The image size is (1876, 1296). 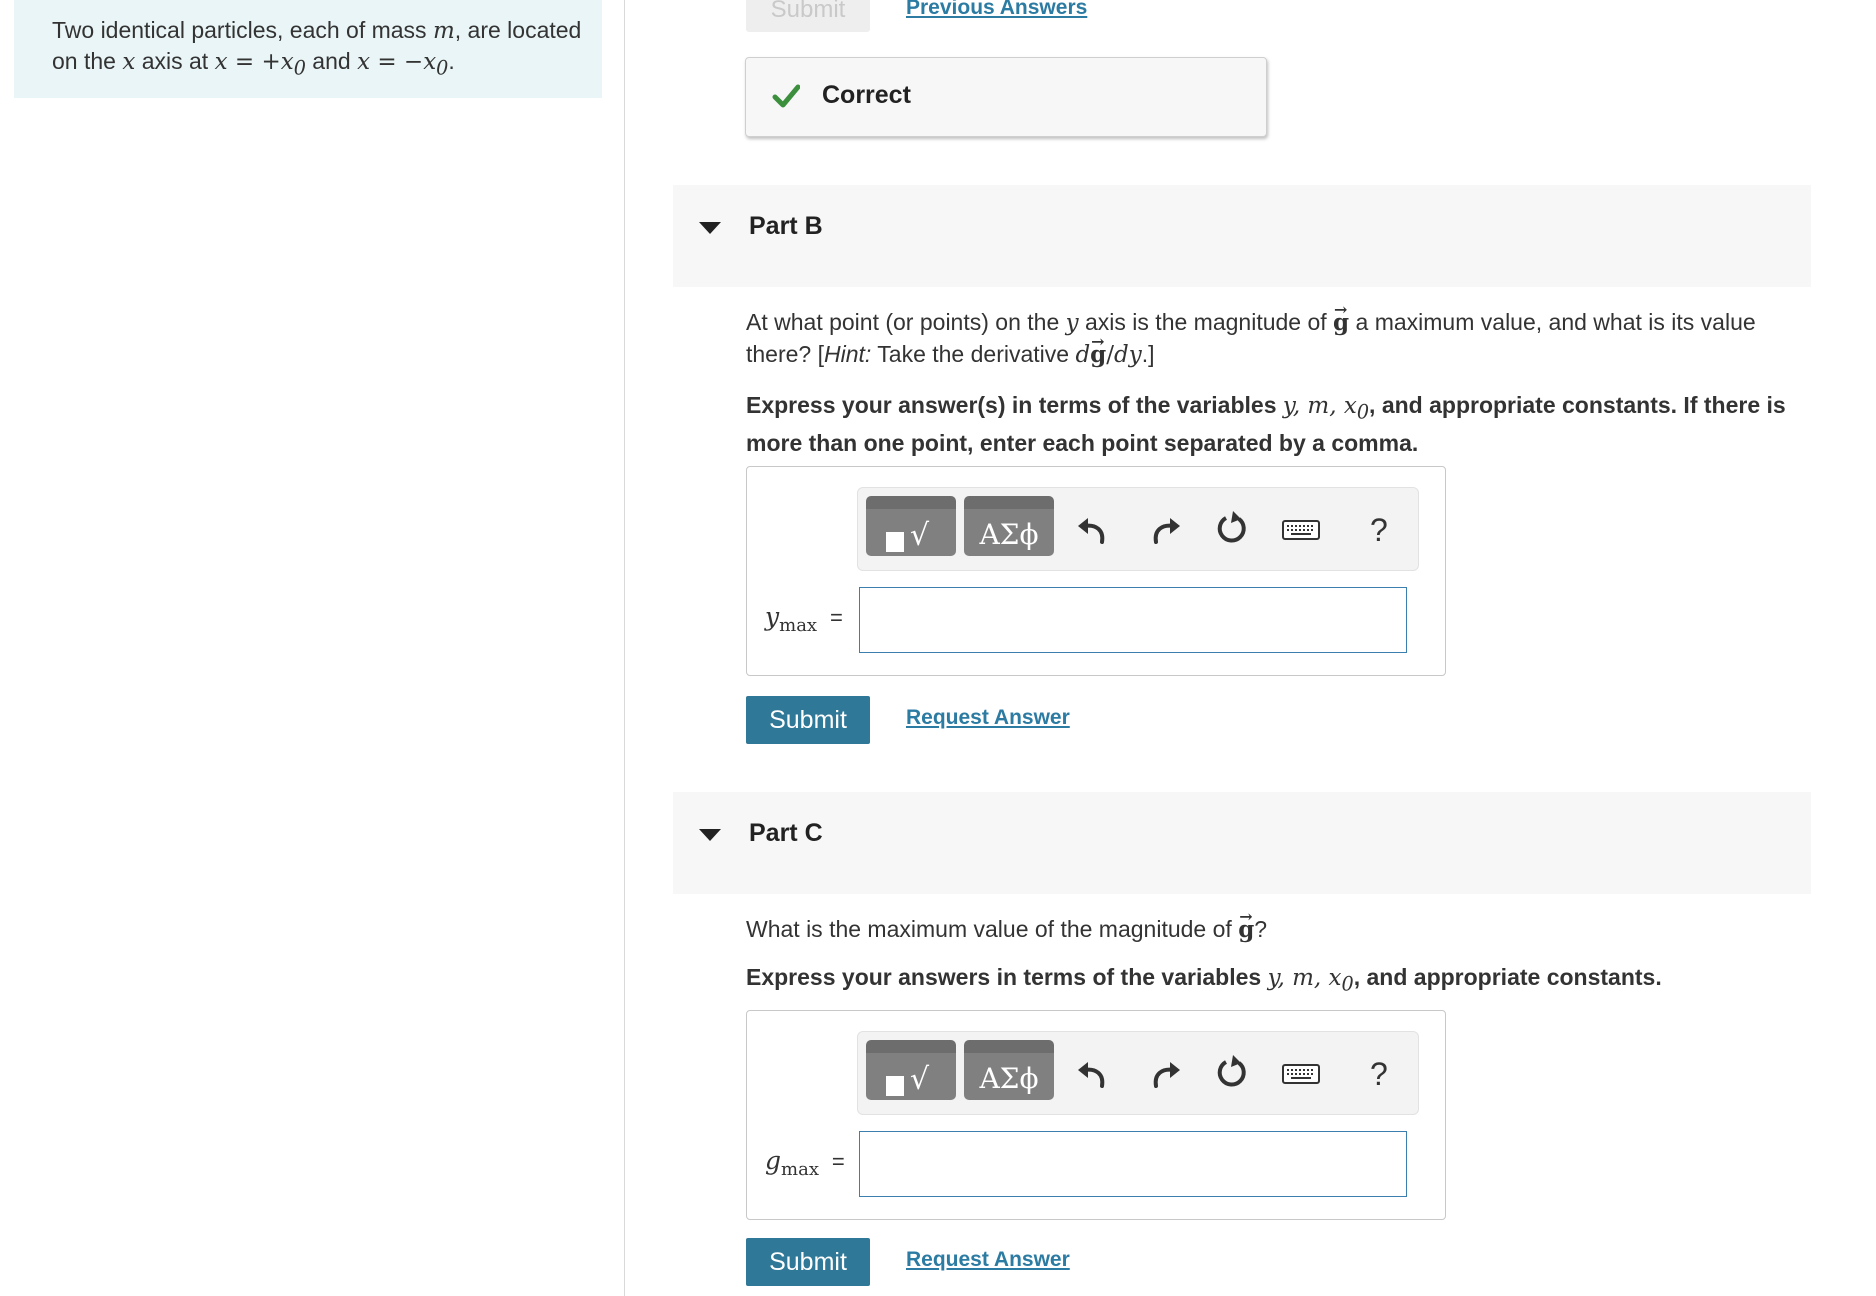 I want to click on part-c-title: Part C, so click(x=786, y=833).